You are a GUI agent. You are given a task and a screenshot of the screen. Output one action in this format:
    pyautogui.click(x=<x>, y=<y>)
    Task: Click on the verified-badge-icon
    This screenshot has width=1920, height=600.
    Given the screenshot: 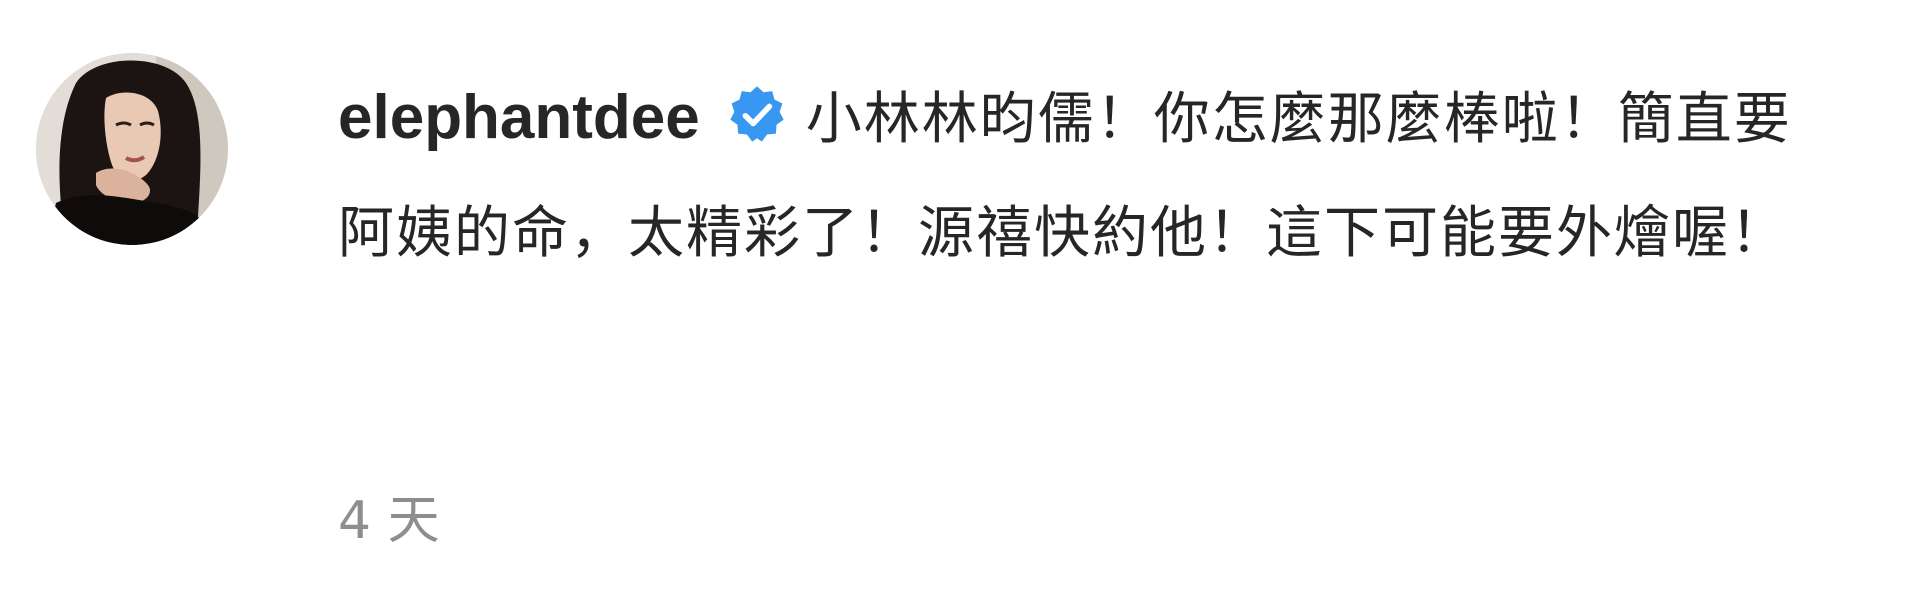 What is the action you would take?
    pyautogui.click(x=757, y=115)
    